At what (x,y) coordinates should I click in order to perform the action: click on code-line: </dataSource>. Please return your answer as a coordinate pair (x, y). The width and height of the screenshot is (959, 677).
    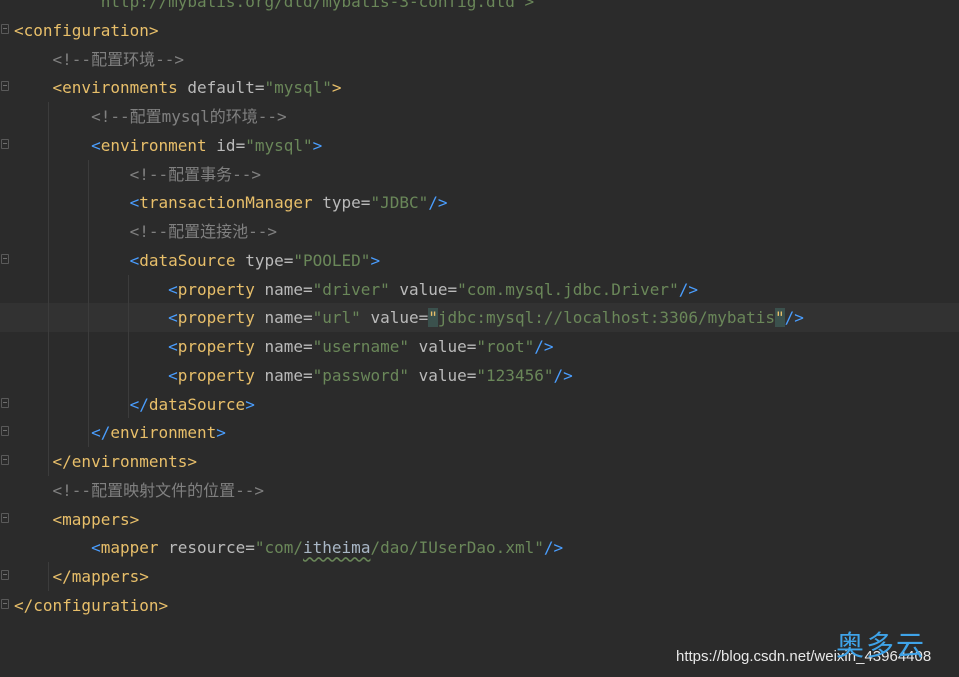
    Looking at the image, I should click on (479, 404).